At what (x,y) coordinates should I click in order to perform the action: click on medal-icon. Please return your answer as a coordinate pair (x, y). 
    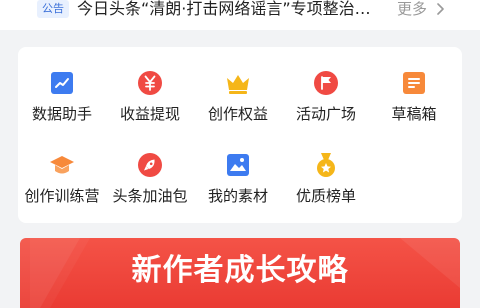
    Looking at the image, I should click on (326, 165).